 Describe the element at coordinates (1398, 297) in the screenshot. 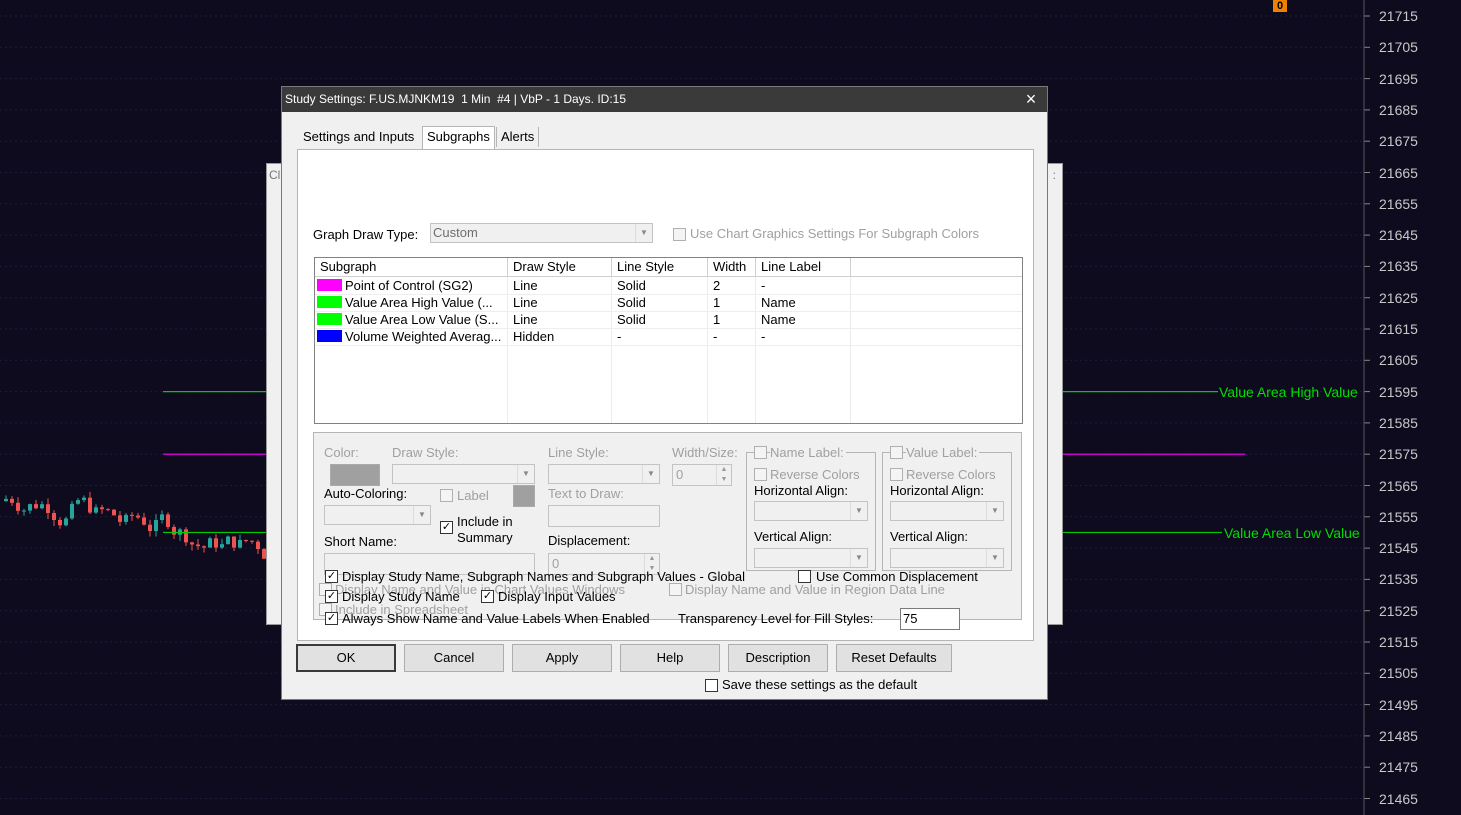

I see `price-axis-label: 21625` at that location.